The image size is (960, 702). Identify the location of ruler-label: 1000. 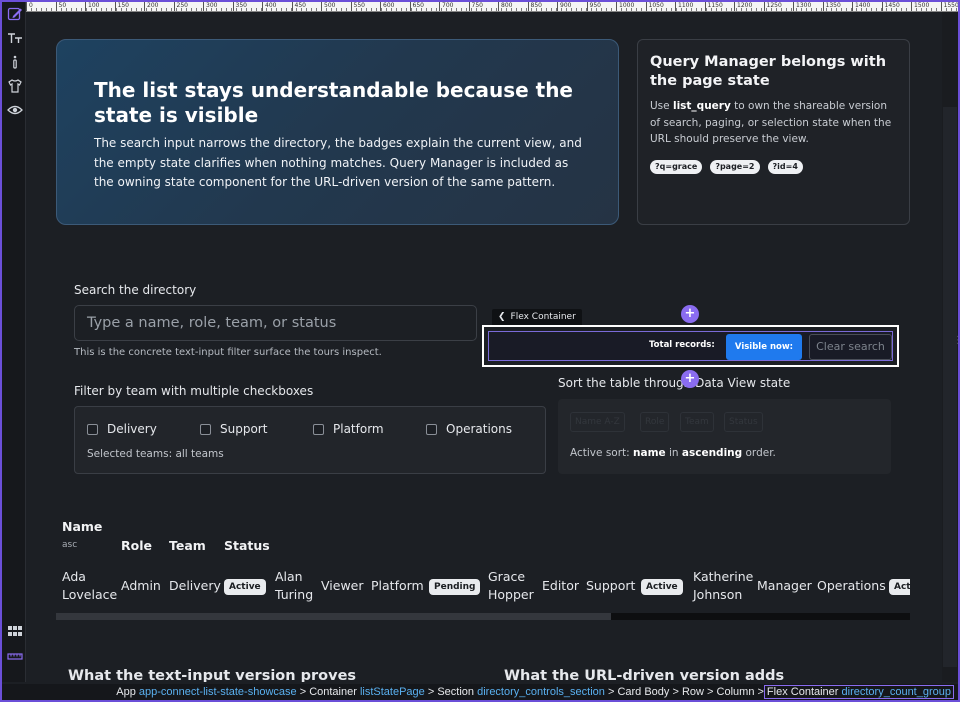
(625, 6).